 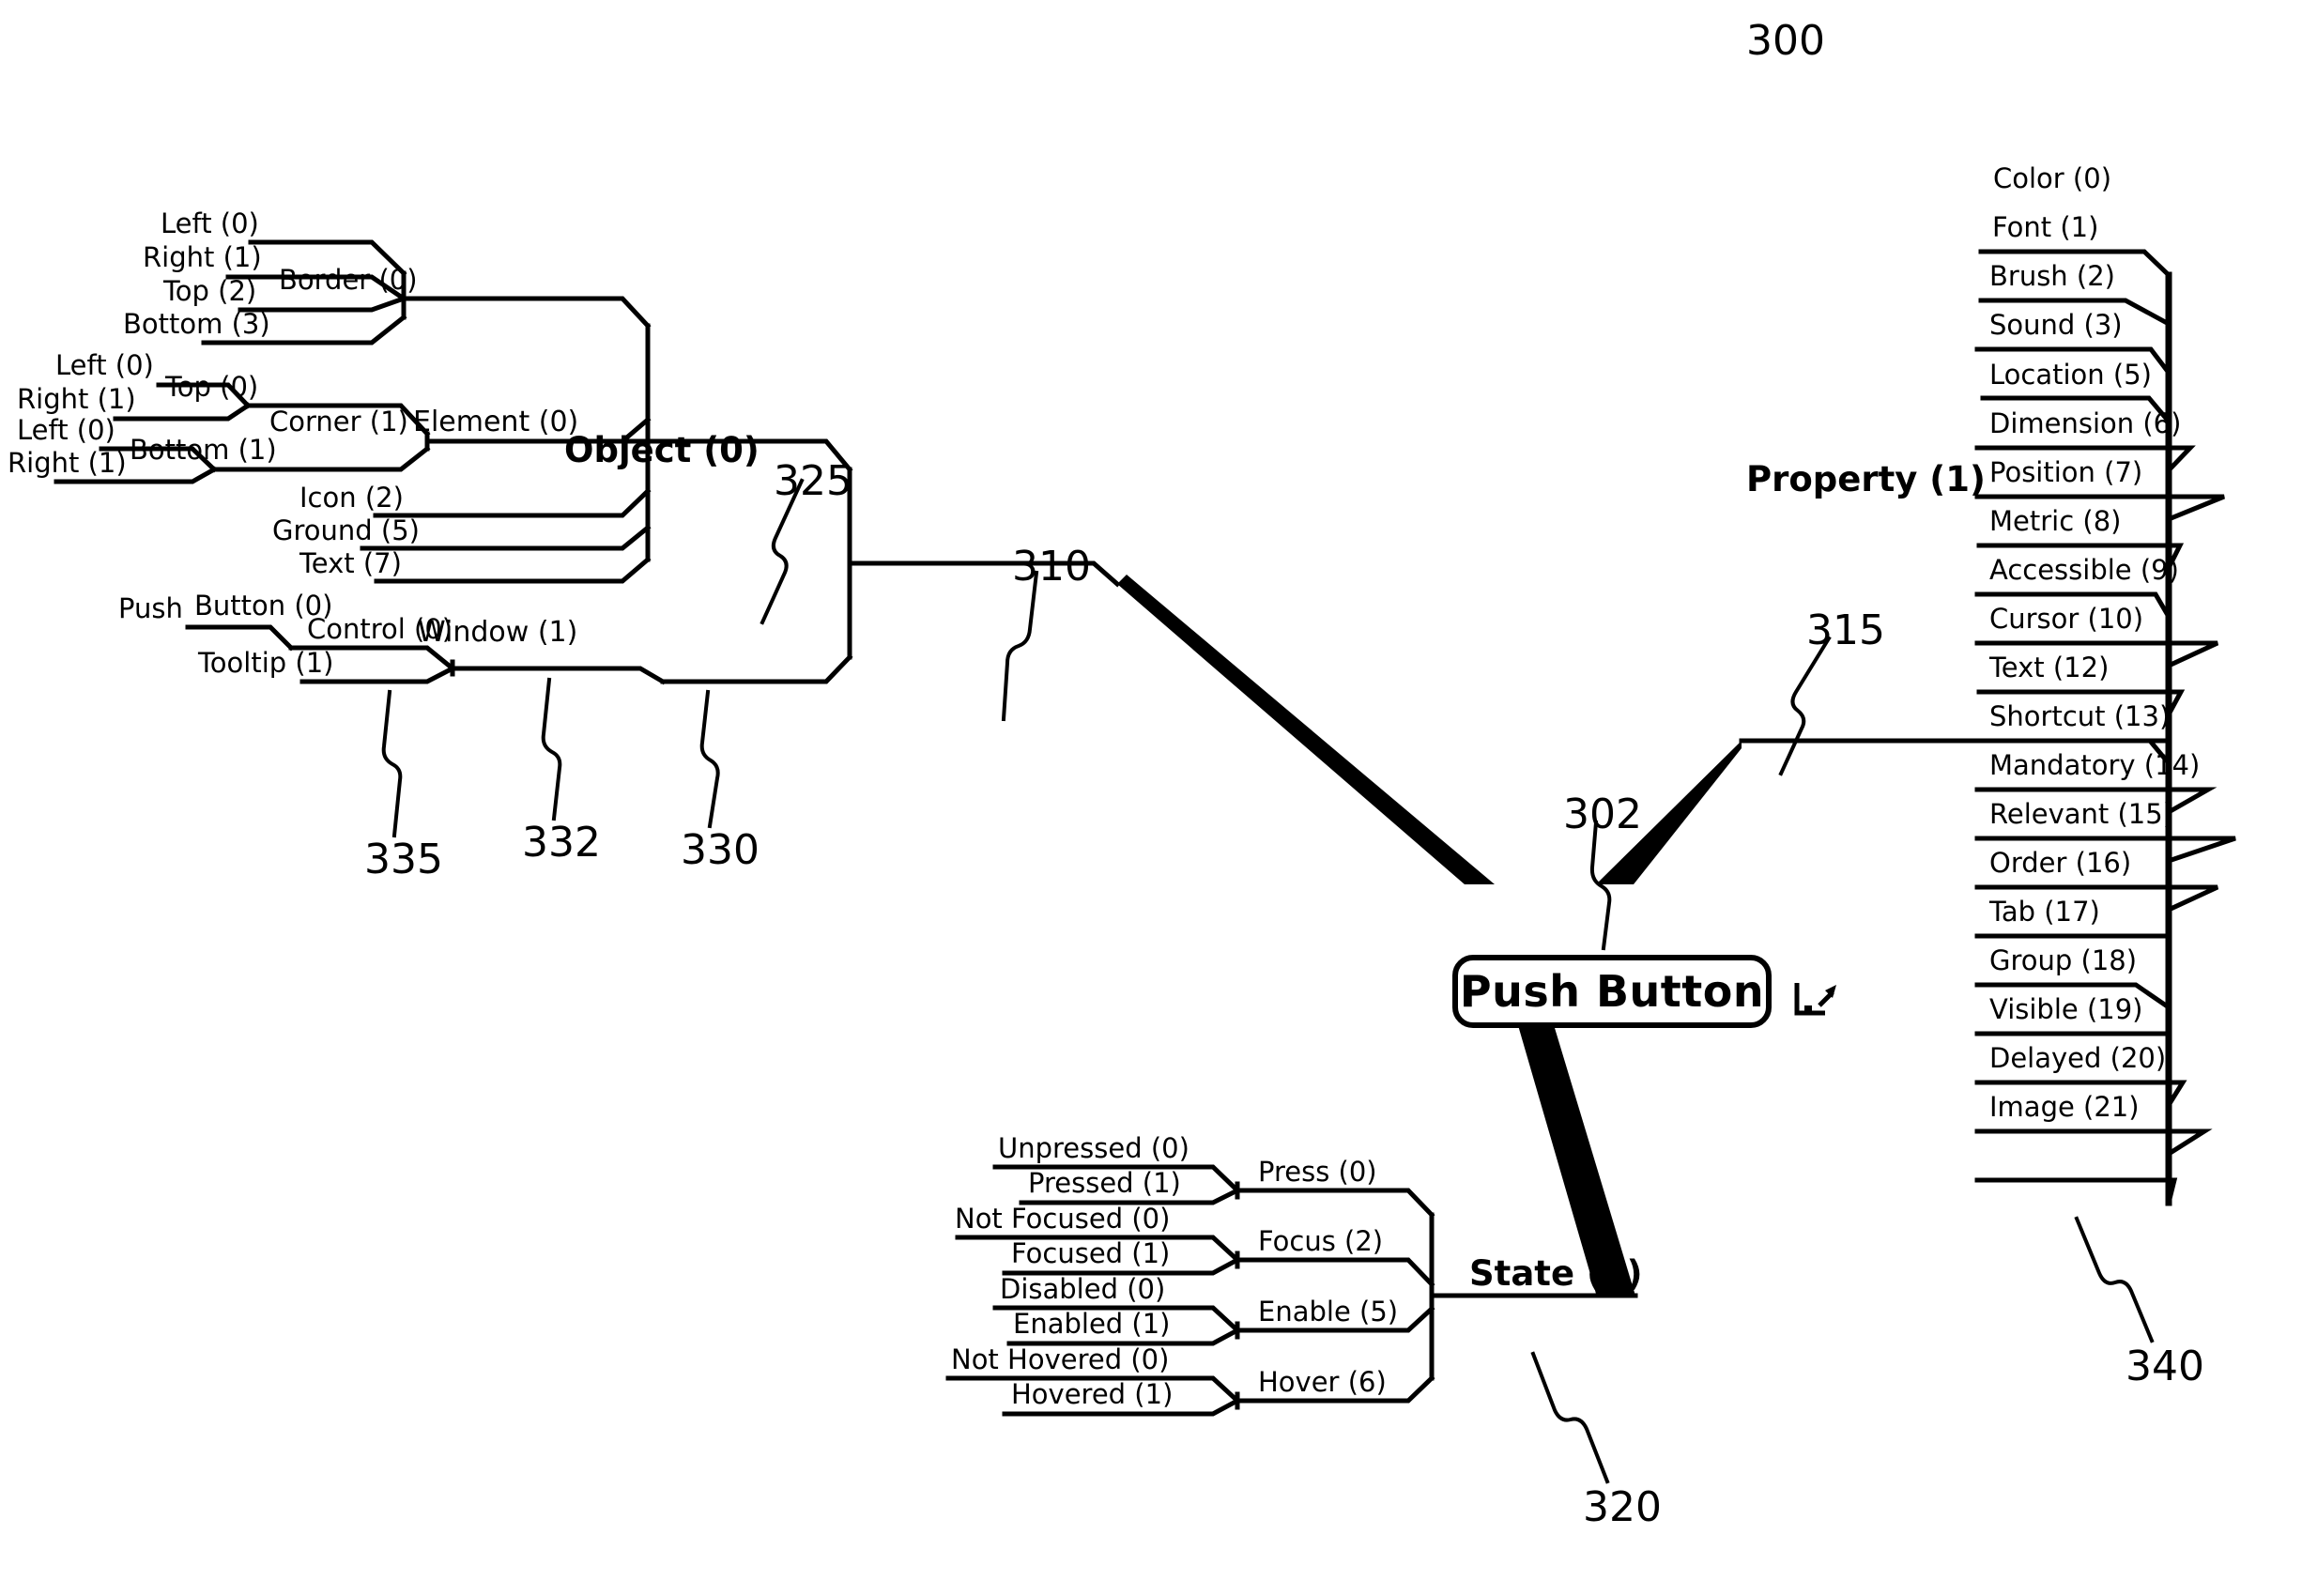 I want to click on ref-340: 340, so click(x=2165, y=1367).